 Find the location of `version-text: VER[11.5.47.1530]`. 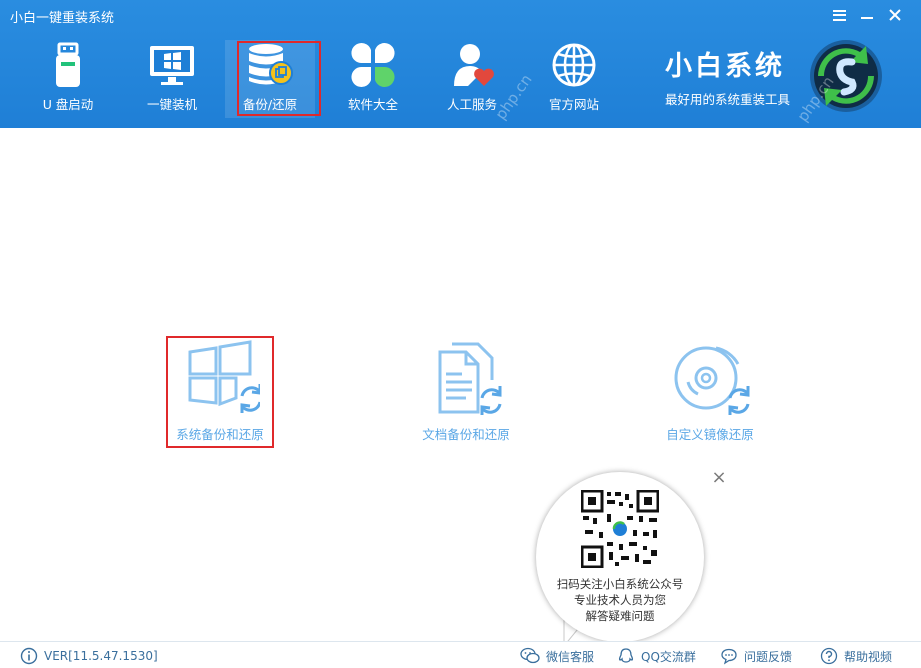

version-text: VER[11.5.47.1530] is located at coordinates (101, 656).